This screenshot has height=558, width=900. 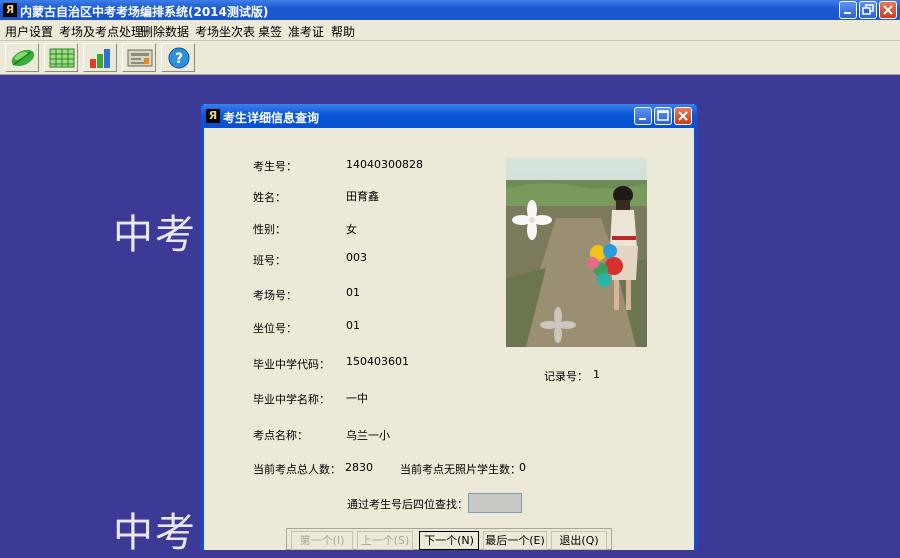 What do you see at coordinates (596, 374) in the screenshot?
I see `record-no-value: 1` at bounding box center [596, 374].